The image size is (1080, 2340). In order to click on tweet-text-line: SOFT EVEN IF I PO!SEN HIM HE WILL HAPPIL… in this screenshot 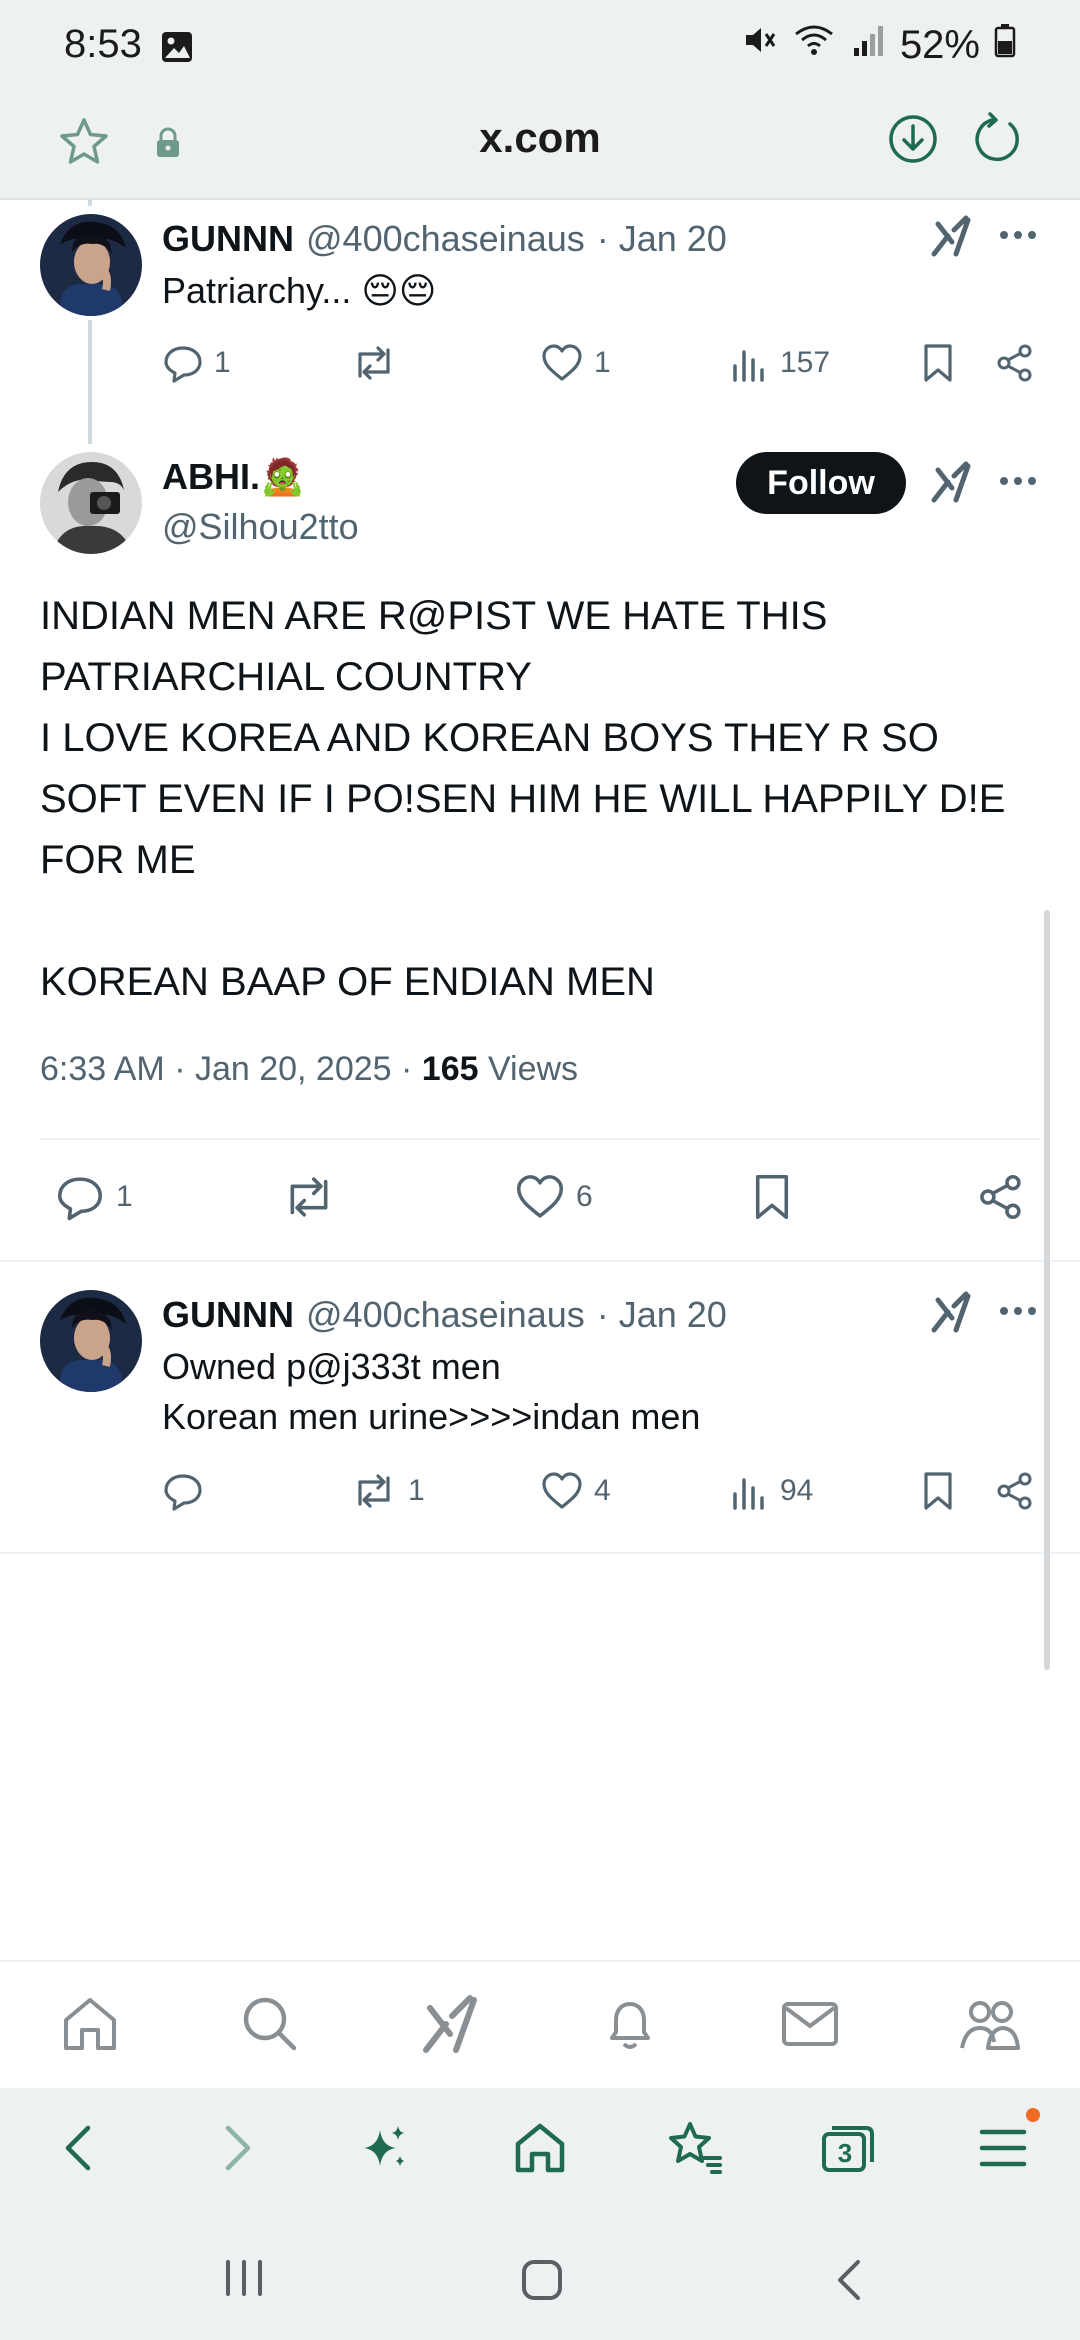, I will do `click(523, 799)`.